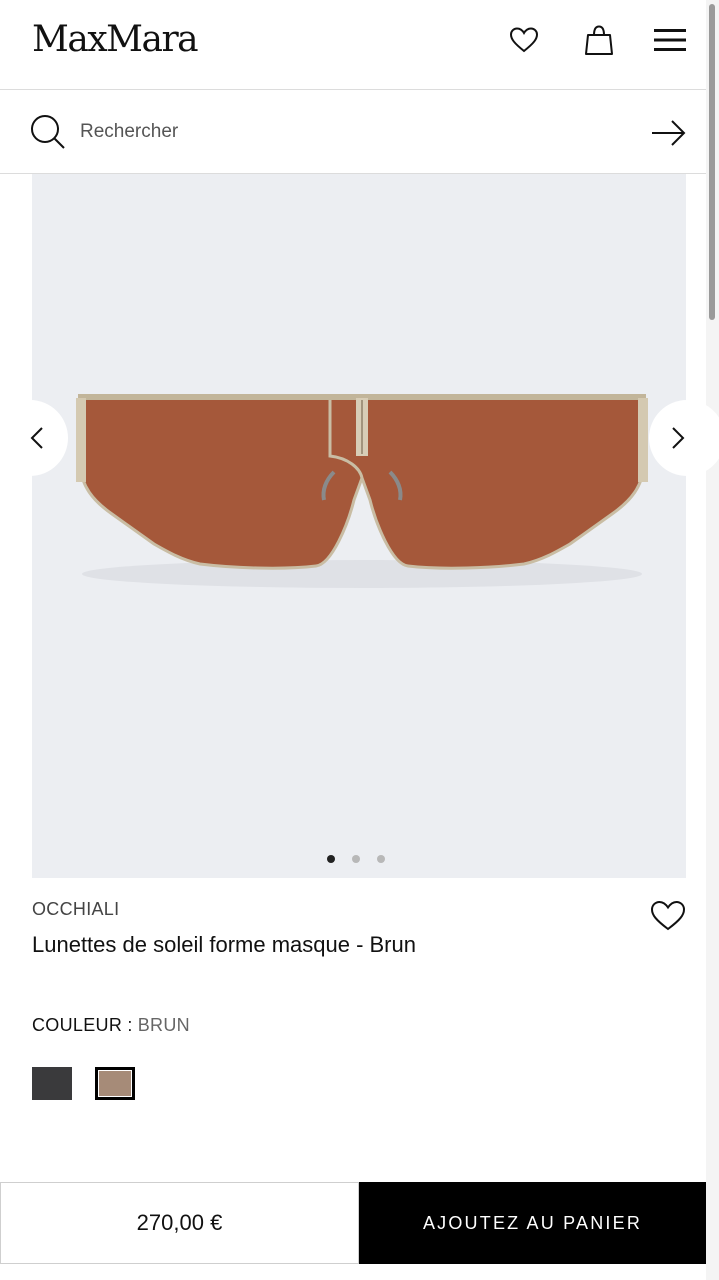 The height and width of the screenshot is (1280, 719). I want to click on hamburger-menu-icon, so click(670, 40).